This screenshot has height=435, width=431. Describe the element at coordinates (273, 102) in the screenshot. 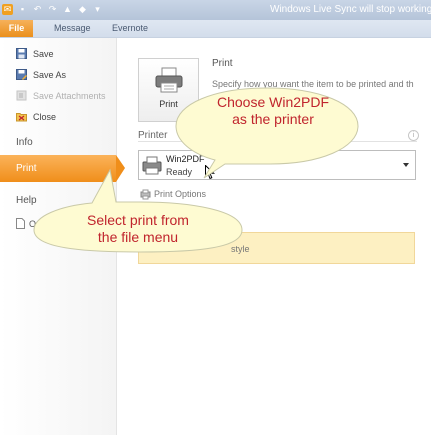

I see `choose-printer-line1: Choose Win2PDF` at that location.